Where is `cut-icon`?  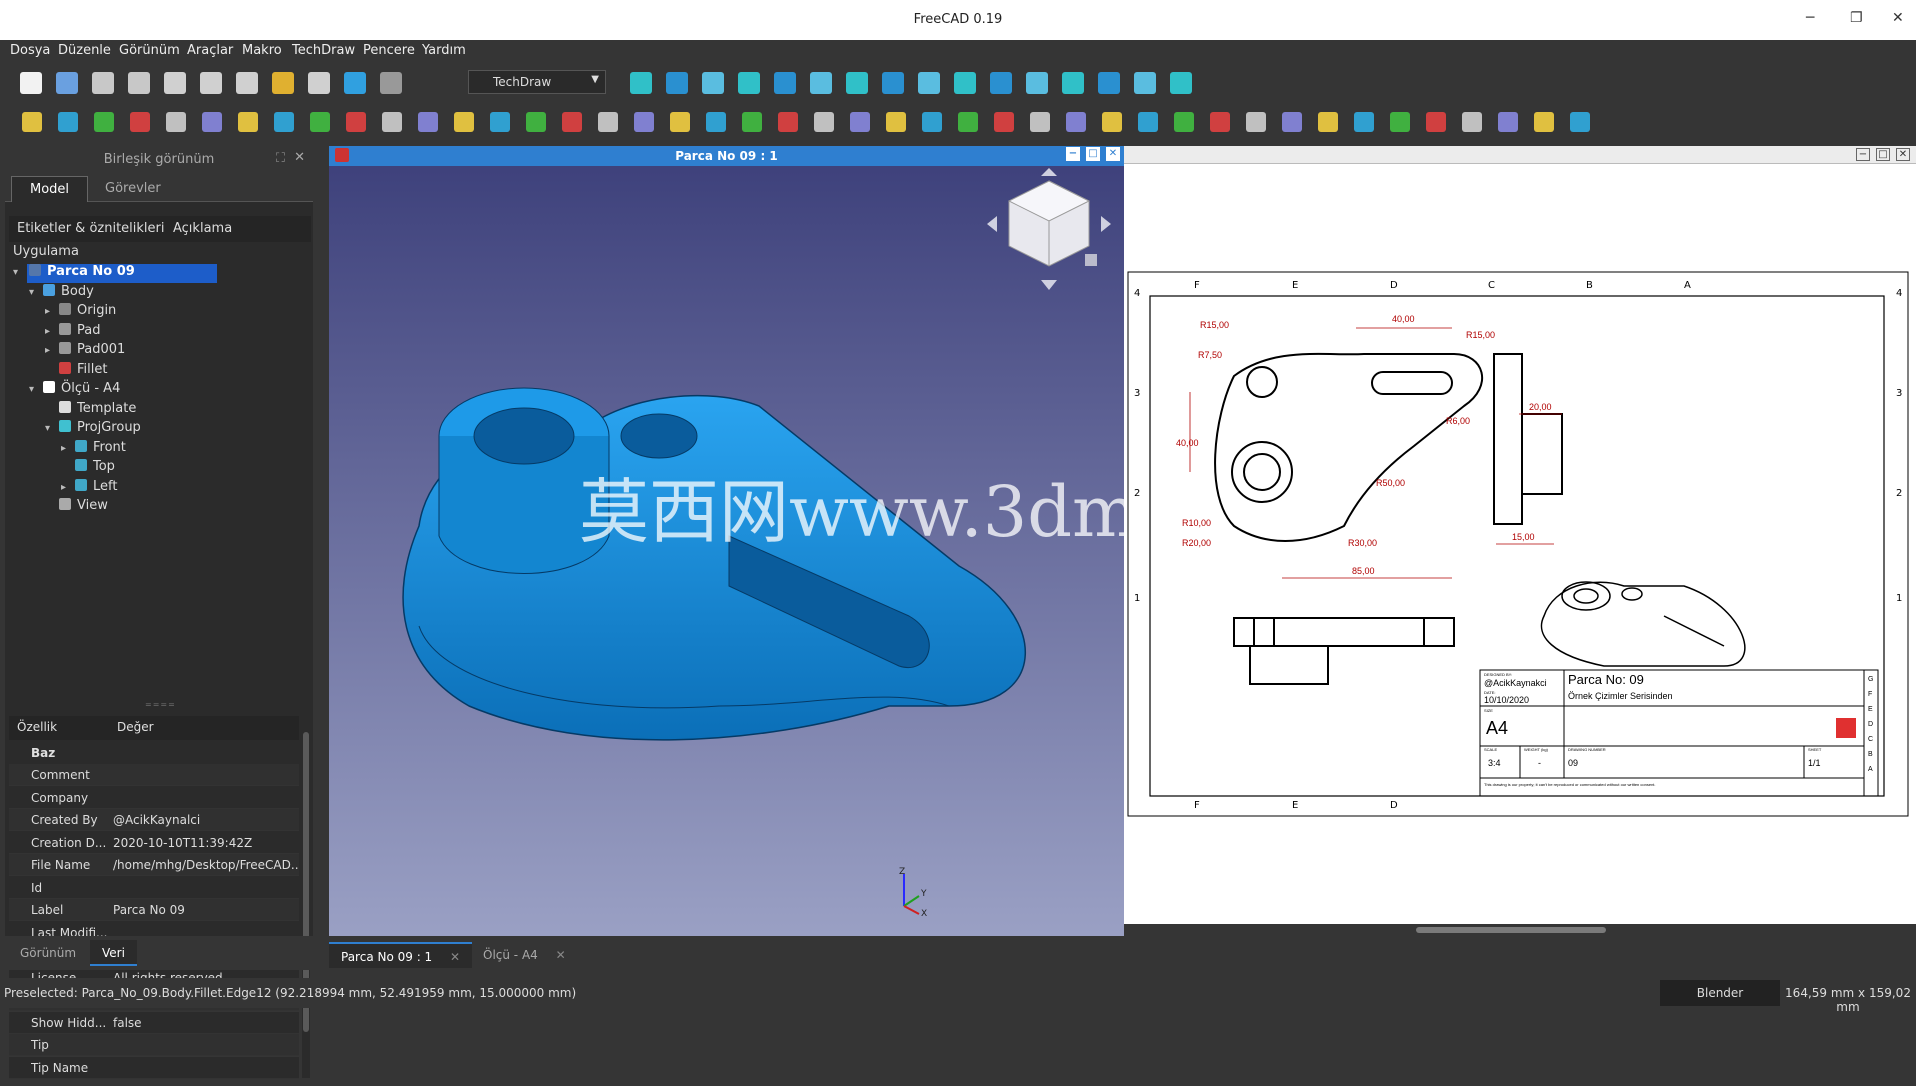 cut-icon is located at coordinates (175, 83).